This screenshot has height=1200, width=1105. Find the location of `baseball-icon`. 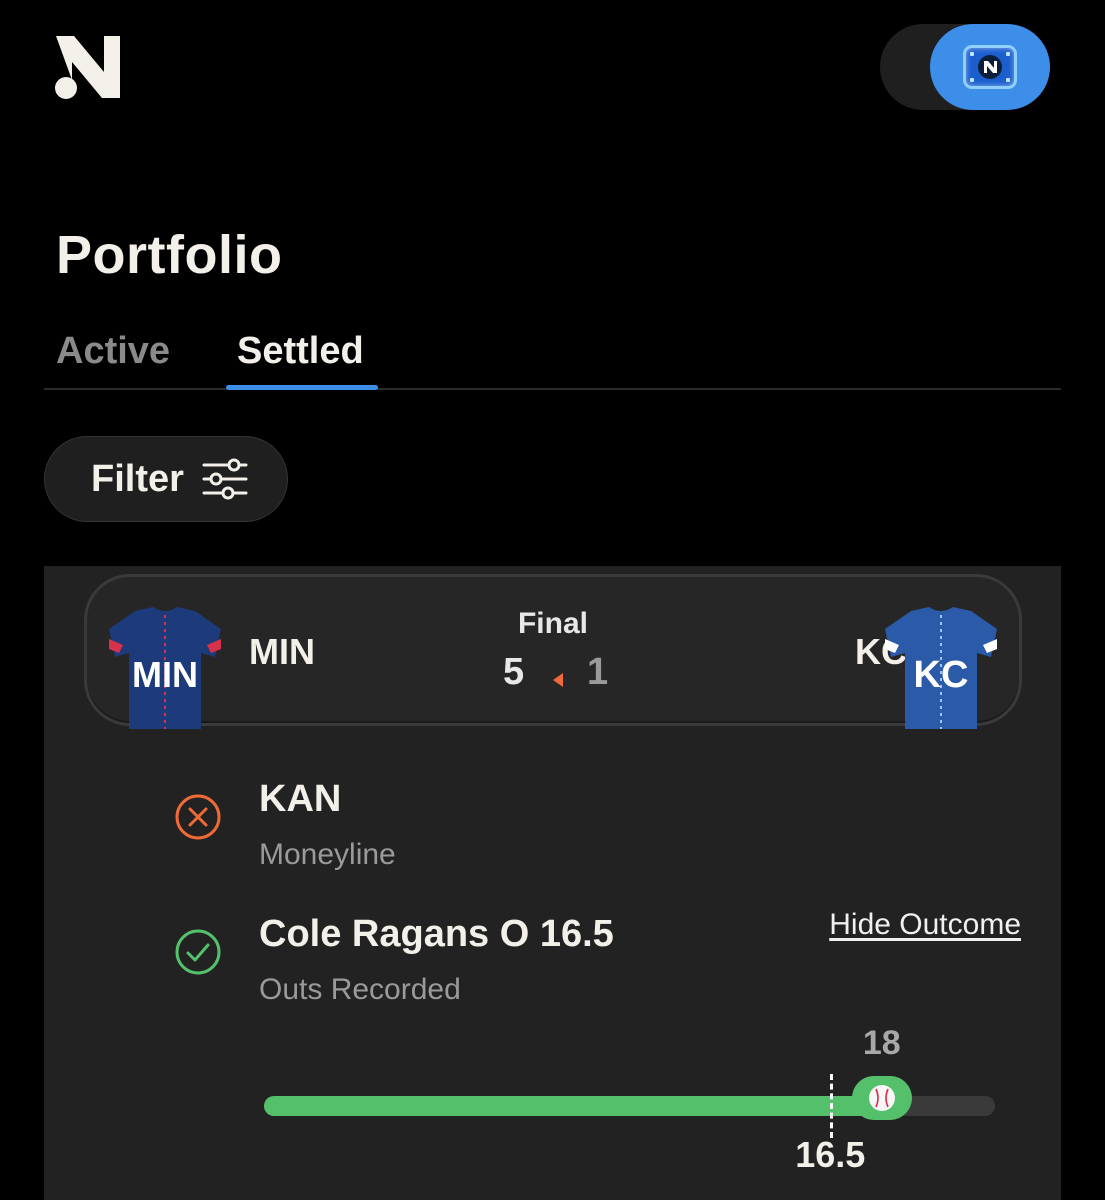

baseball-icon is located at coordinates (881, 1098).